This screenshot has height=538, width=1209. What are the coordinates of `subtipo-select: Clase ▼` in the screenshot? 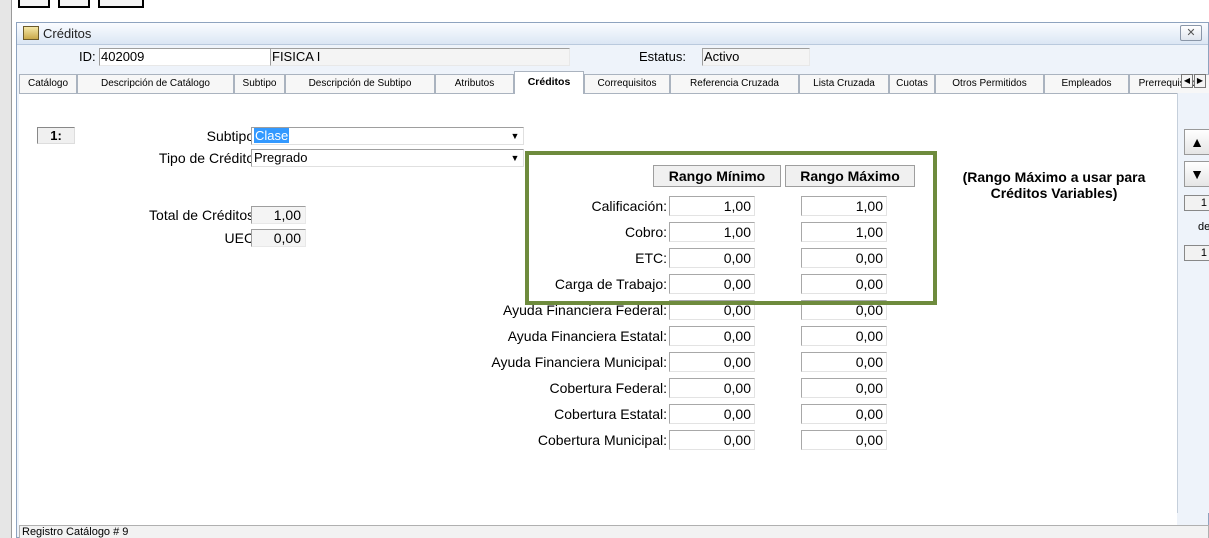 It's located at (387, 136).